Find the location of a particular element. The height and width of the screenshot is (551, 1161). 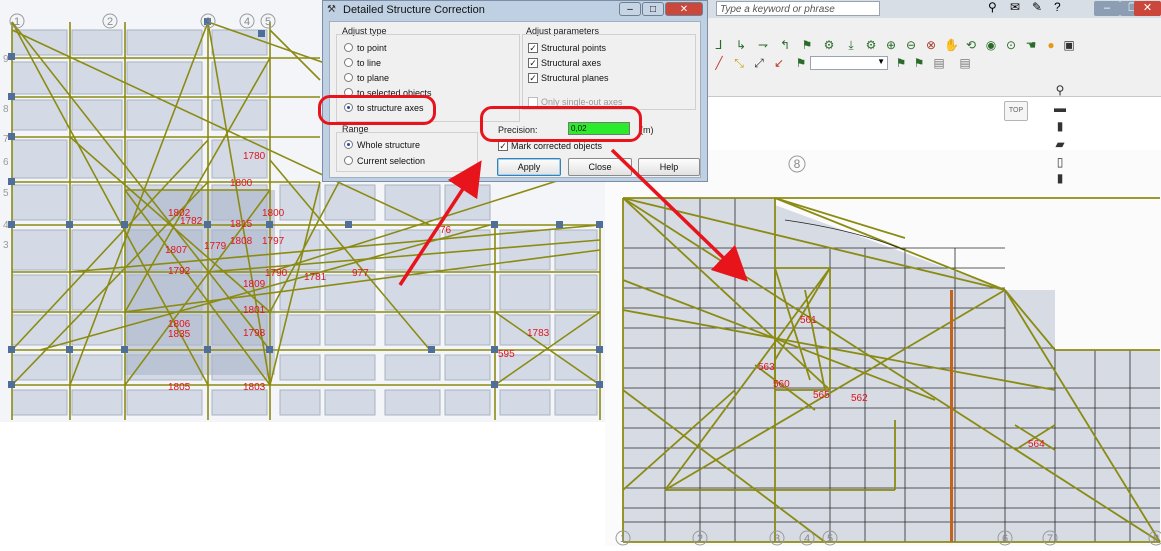

annotation-arrows is located at coordinates (573, 217).